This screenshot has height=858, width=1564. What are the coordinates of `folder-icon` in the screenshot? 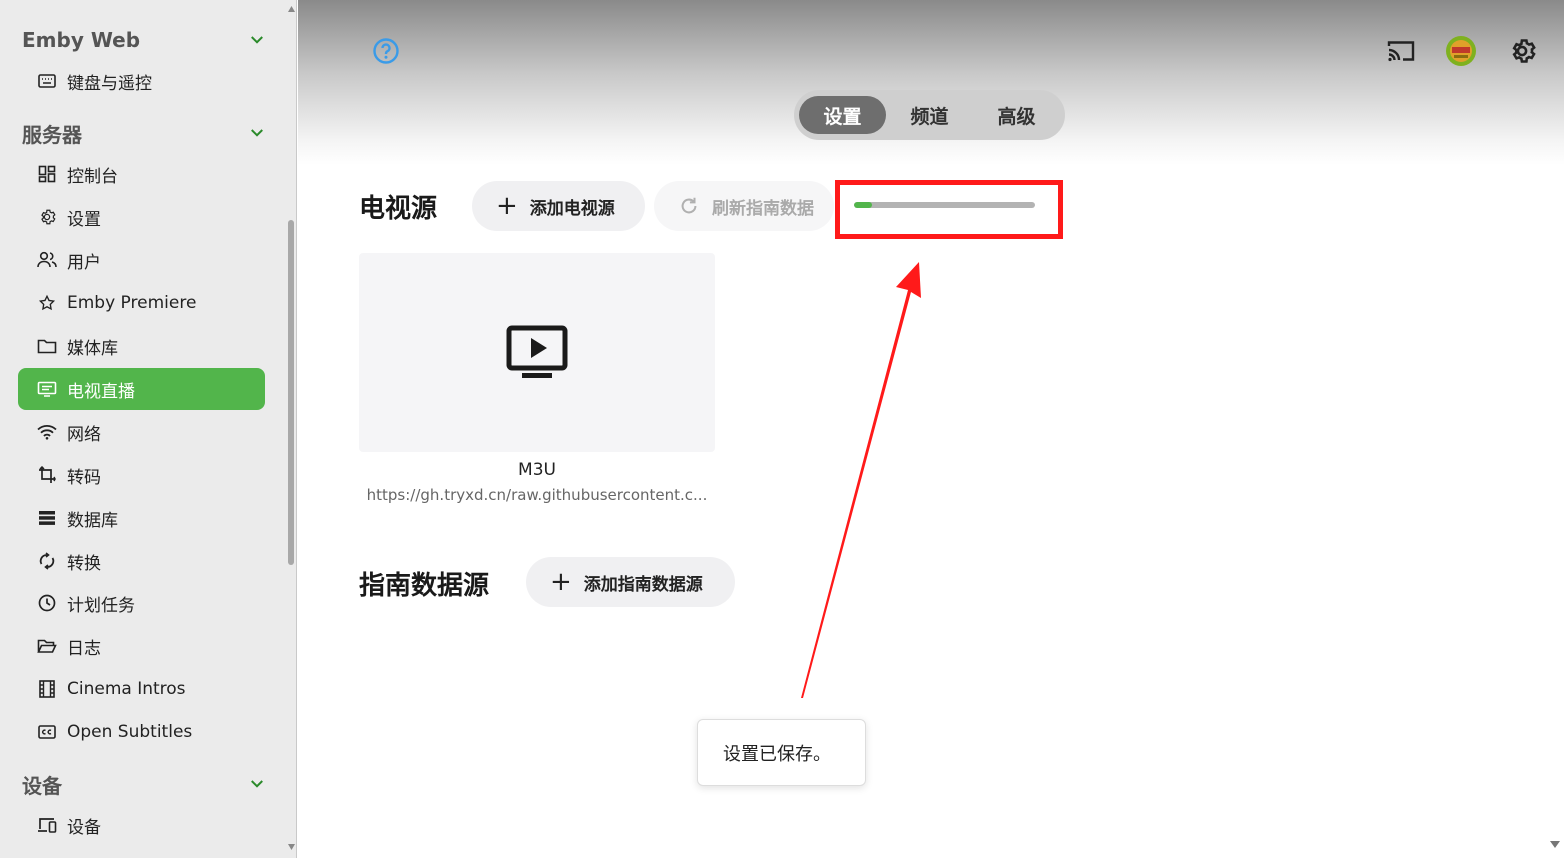 It's located at (47, 346).